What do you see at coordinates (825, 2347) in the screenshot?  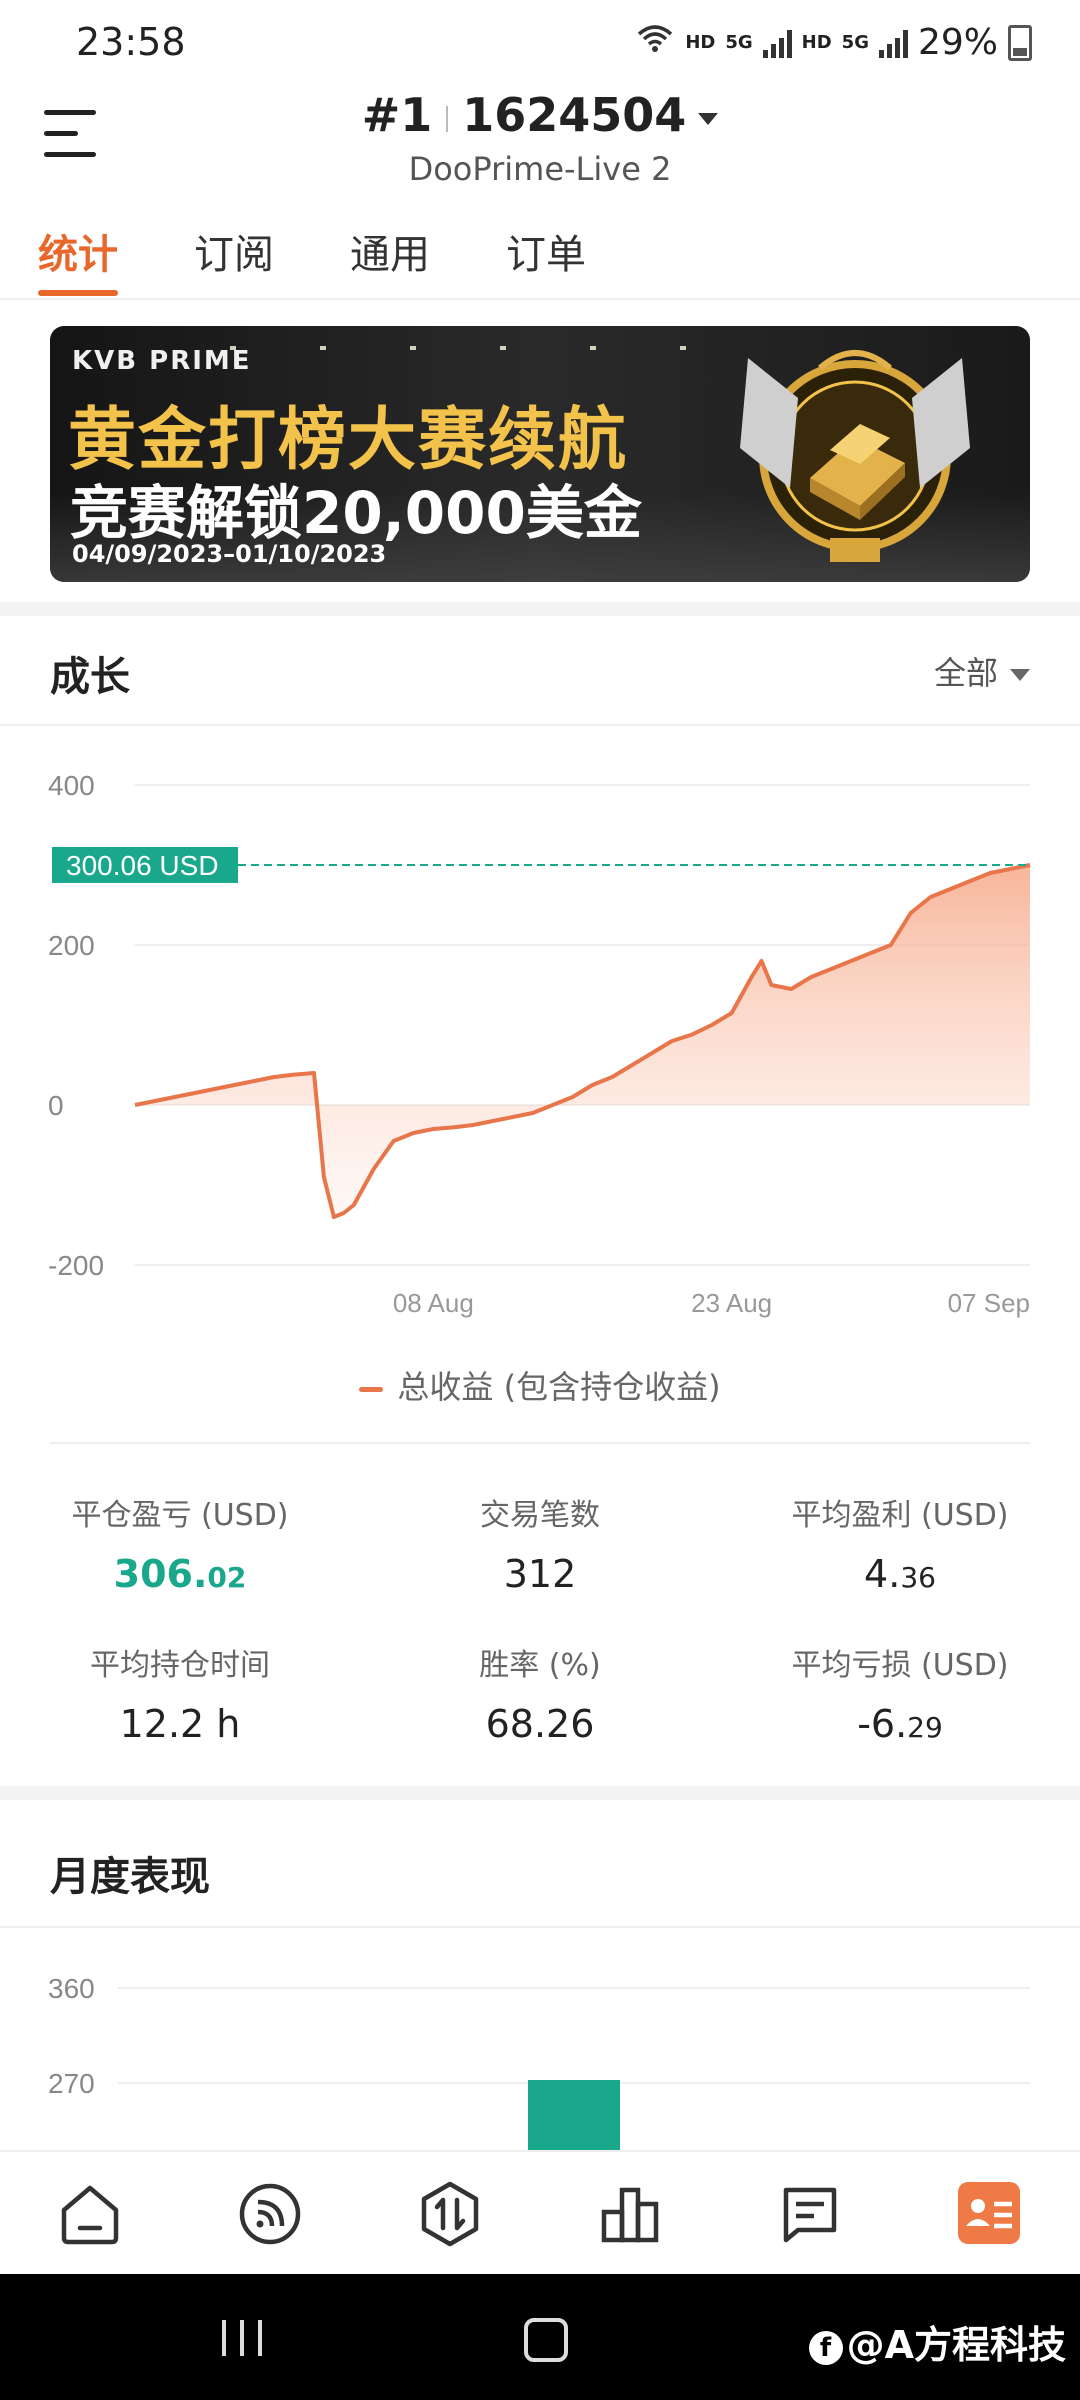 I see `watermark-logo-icon: f` at bounding box center [825, 2347].